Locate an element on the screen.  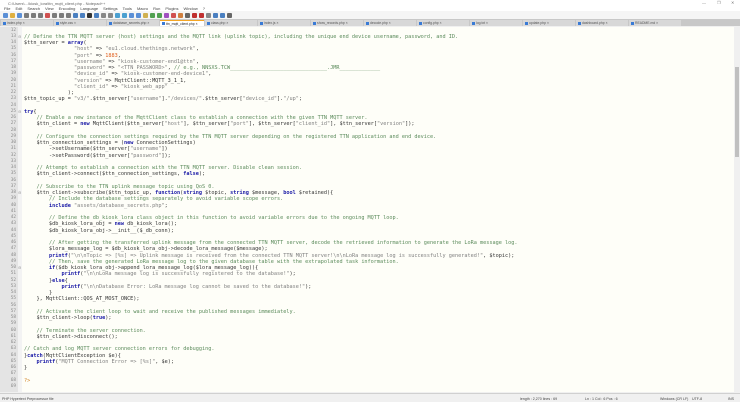
tab-decode-php: decode.php × is located at coordinates (390, 23).